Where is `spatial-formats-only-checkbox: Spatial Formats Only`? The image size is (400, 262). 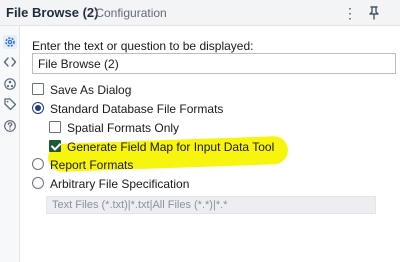
spatial-formats-only-checkbox: Spatial Formats Only is located at coordinates (124, 128).